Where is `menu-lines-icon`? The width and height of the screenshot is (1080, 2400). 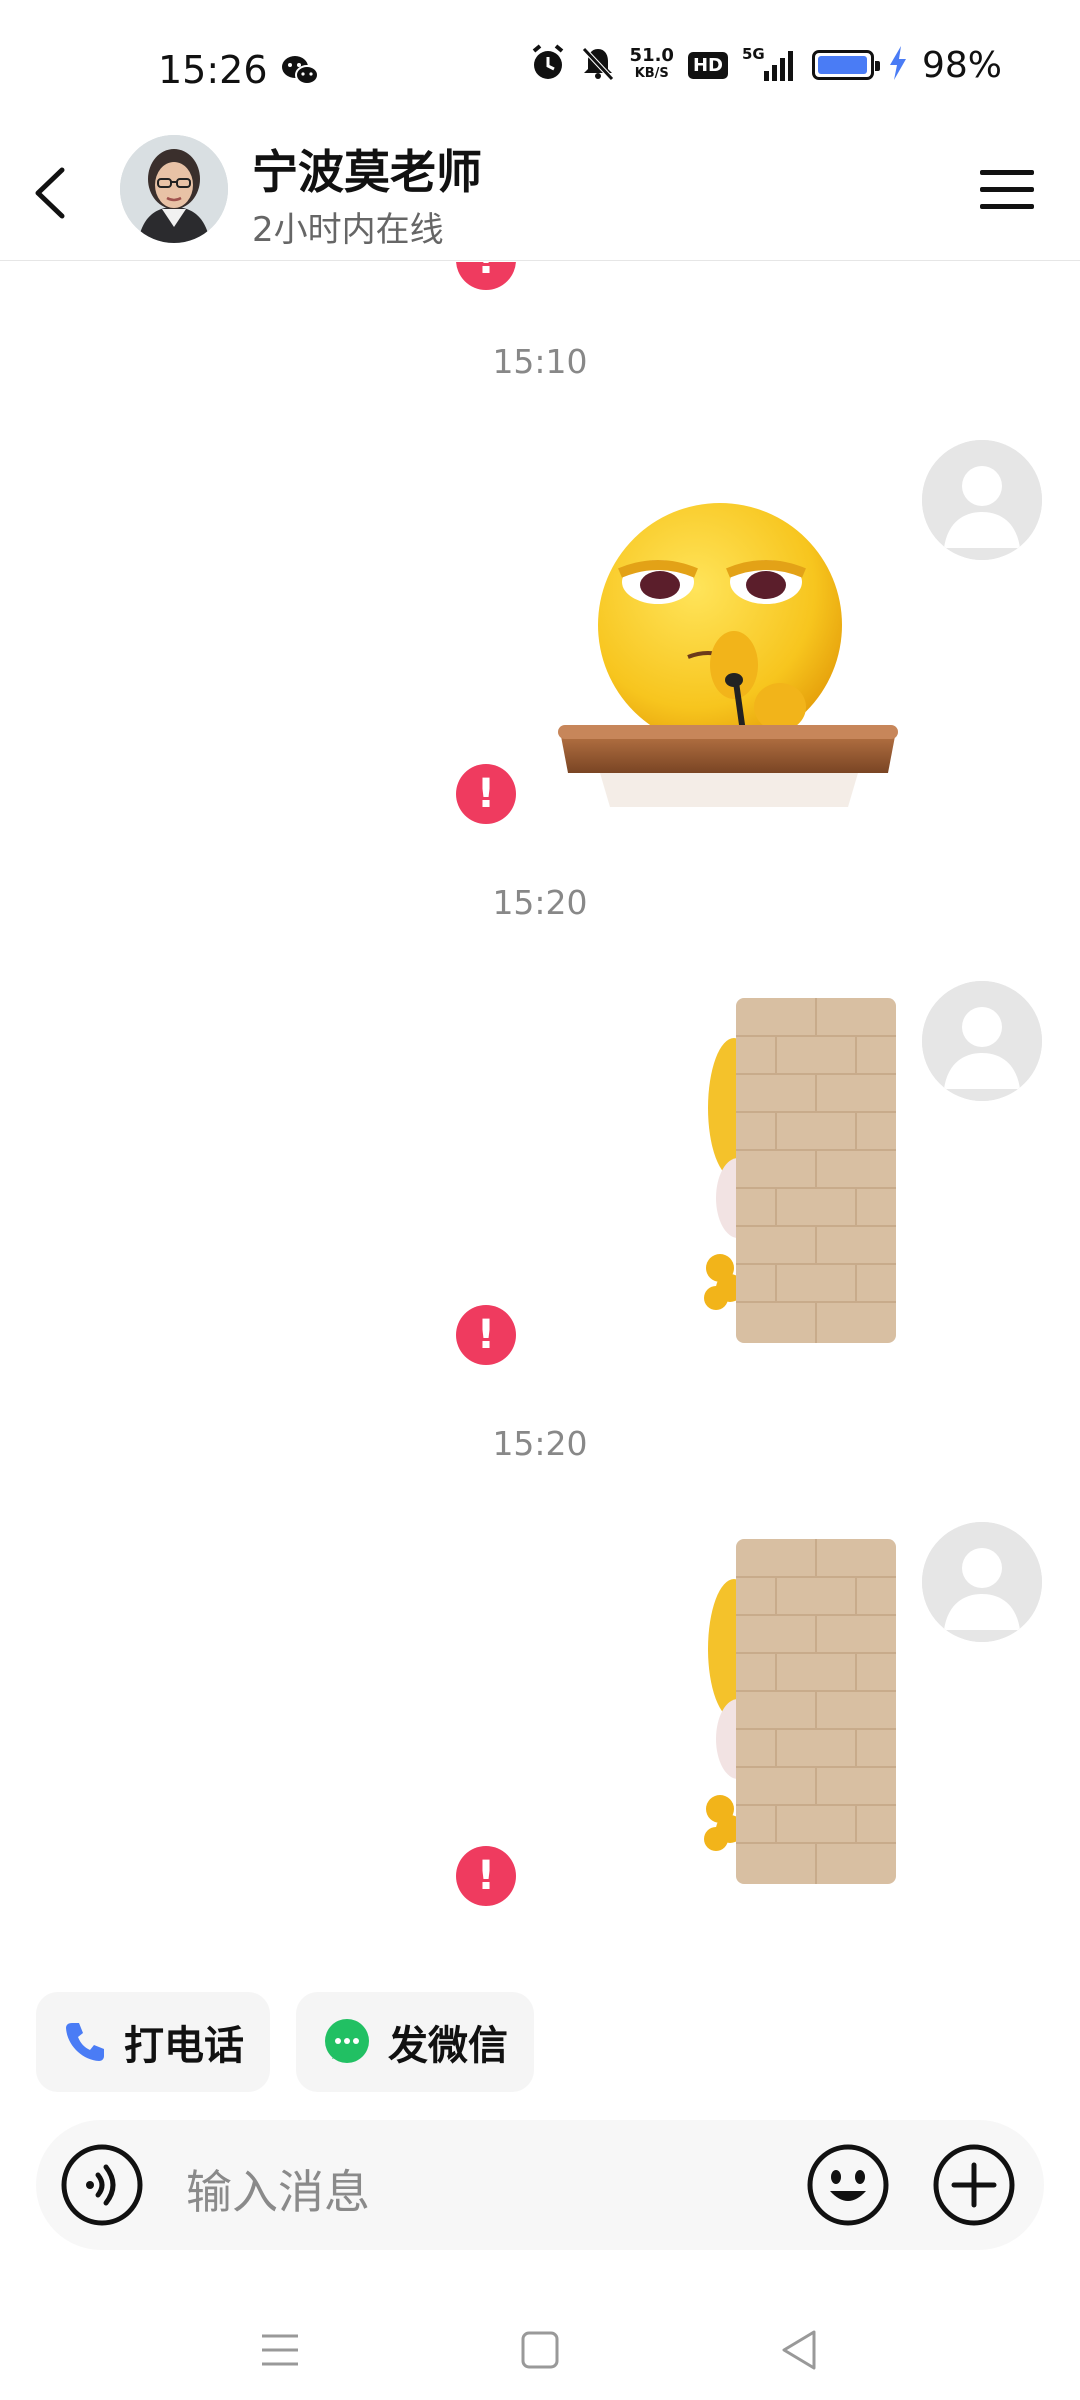
menu-lines-icon is located at coordinates (280, 2350).